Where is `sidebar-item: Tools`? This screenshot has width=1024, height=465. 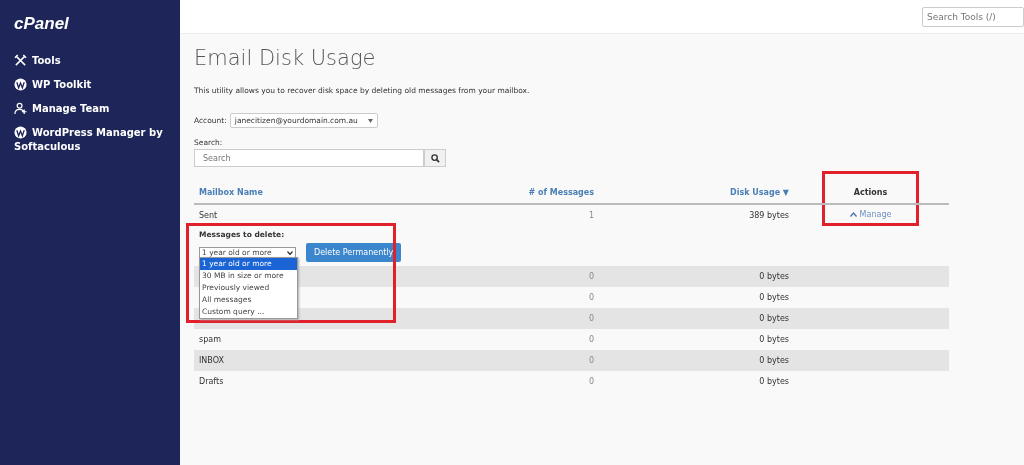 sidebar-item: Tools is located at coordinates (46, 61).